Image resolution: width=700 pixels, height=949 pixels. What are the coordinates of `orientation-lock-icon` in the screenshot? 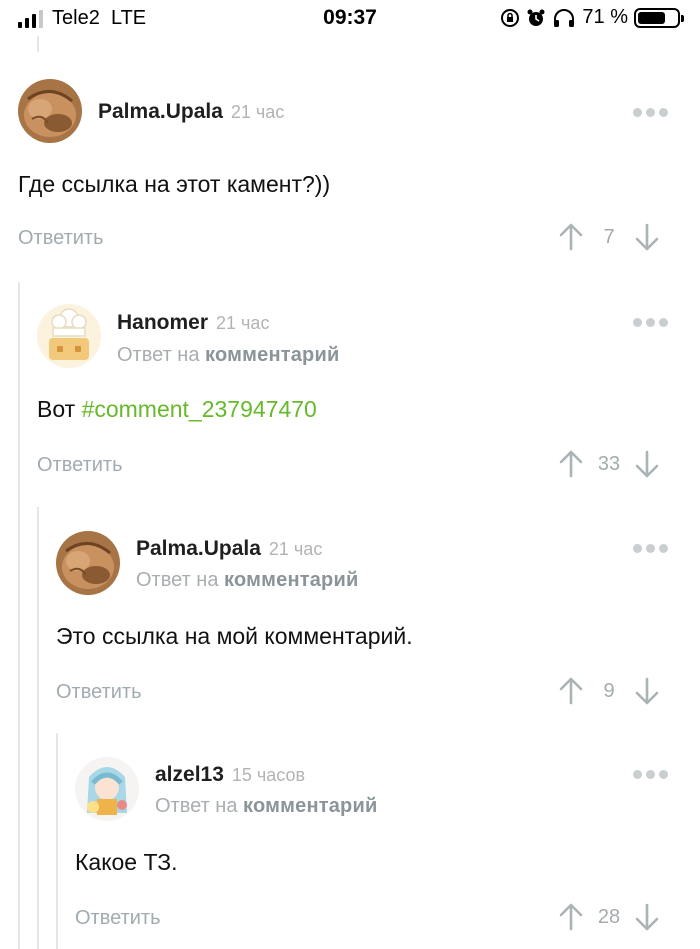 It's located at (510, 17).